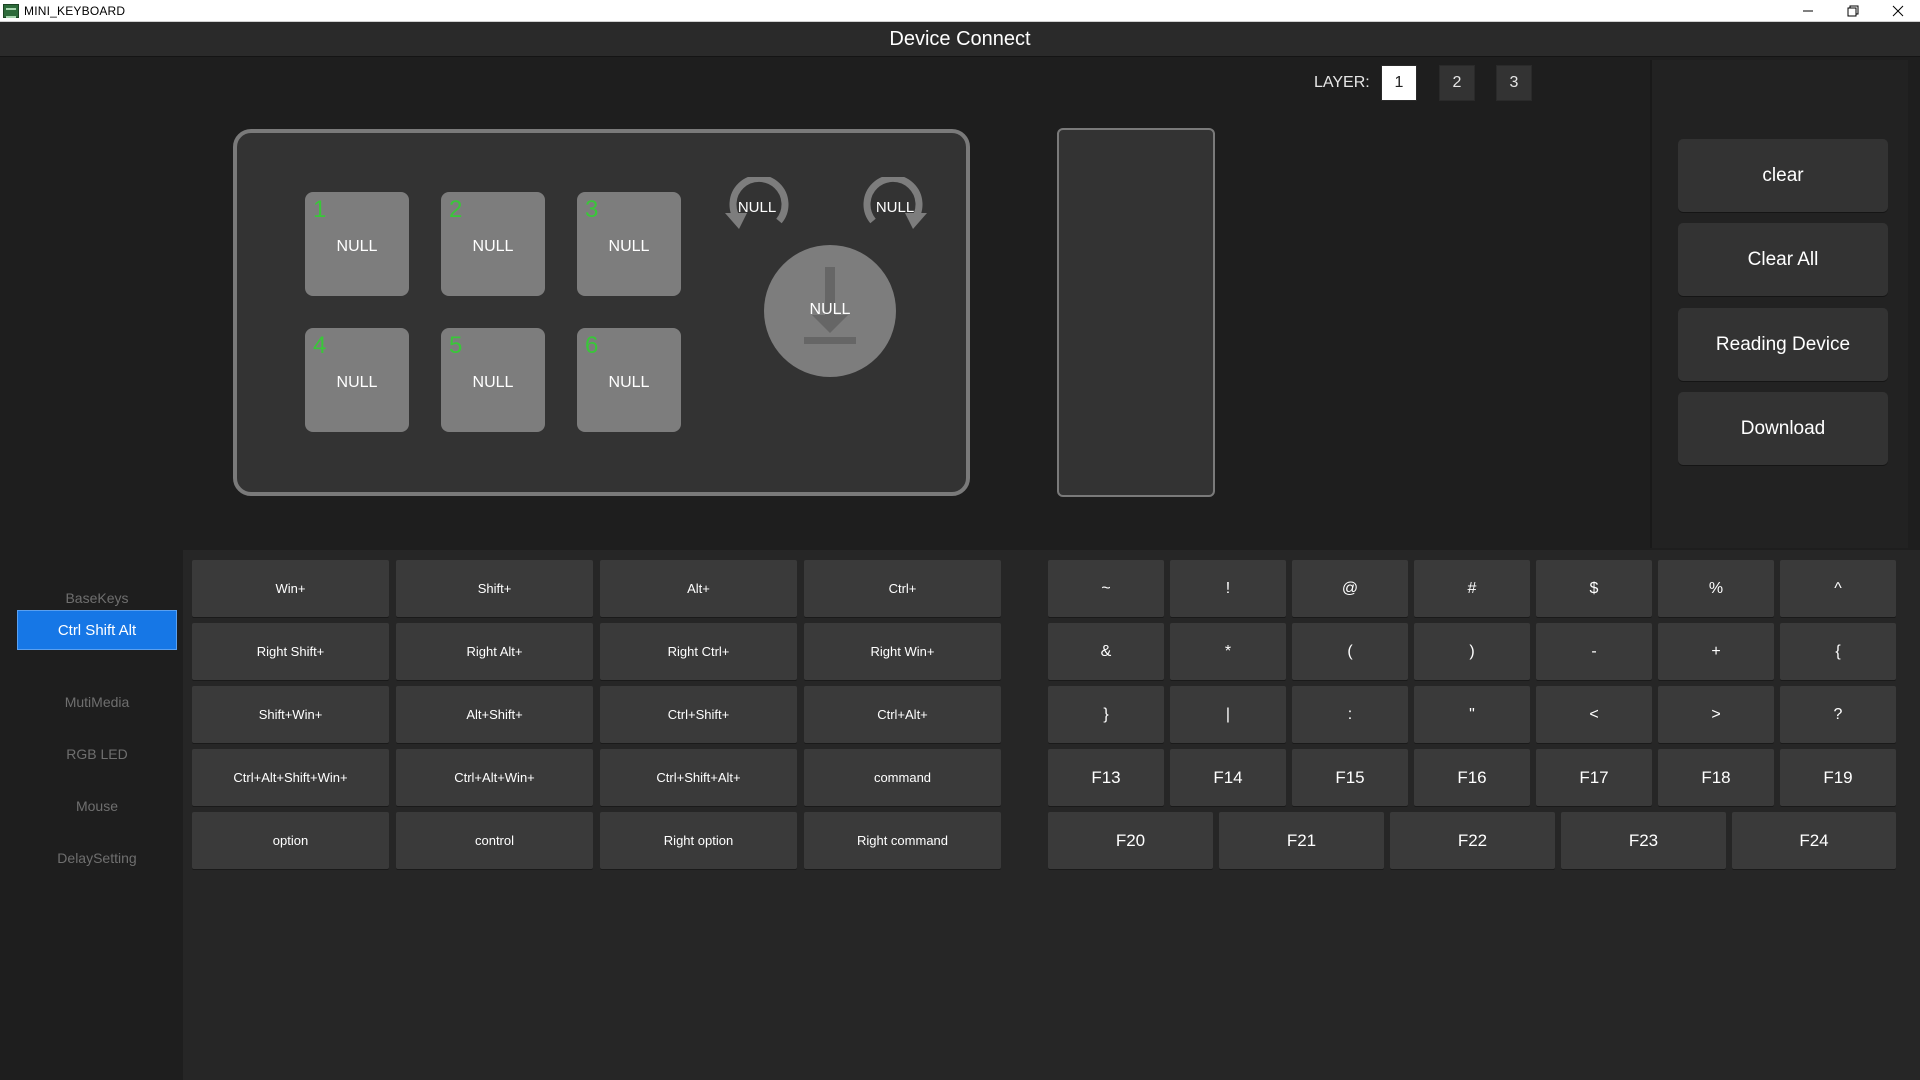  Describe the element at coordinates (1716, 777) in the screenshot. I see `function-key: F18` at that location.